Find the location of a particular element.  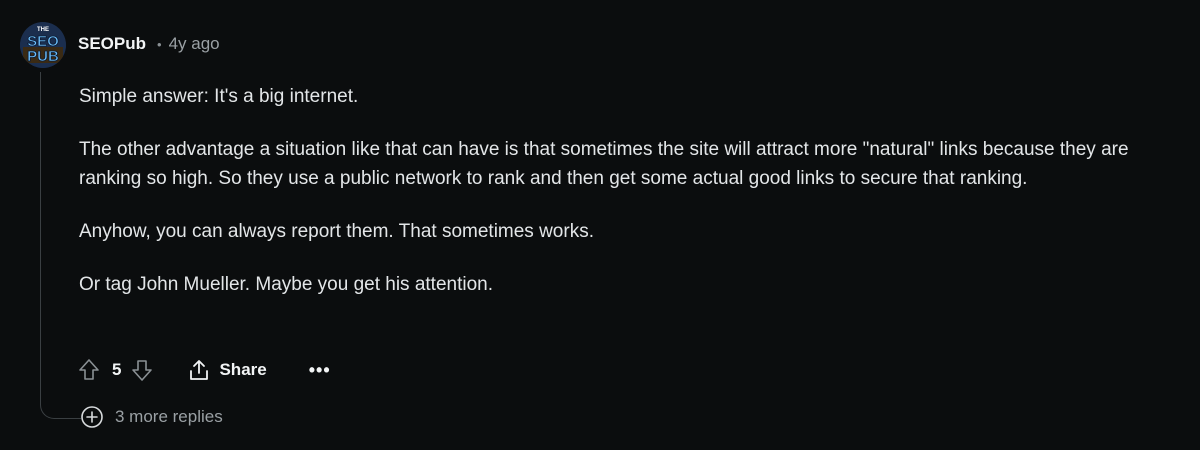

vote-count: 5 is located at coordinates (117, 369).